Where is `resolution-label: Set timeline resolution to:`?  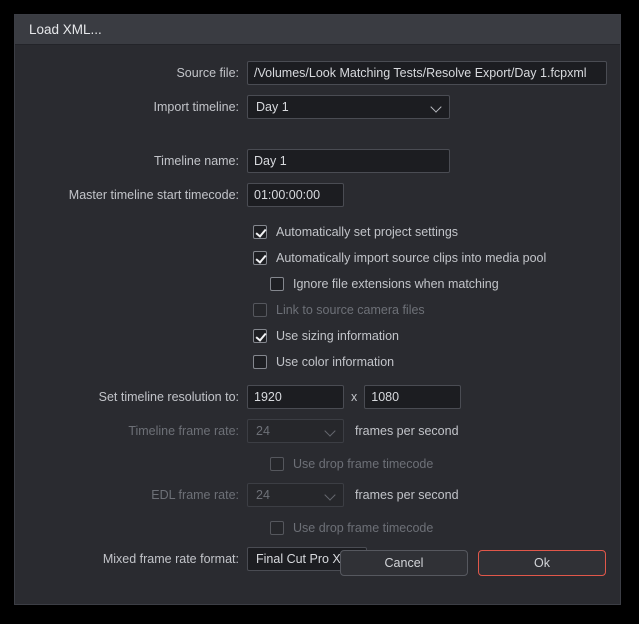 resolution-label: Set timeline resolution to: is located at coordinates (168, 397).